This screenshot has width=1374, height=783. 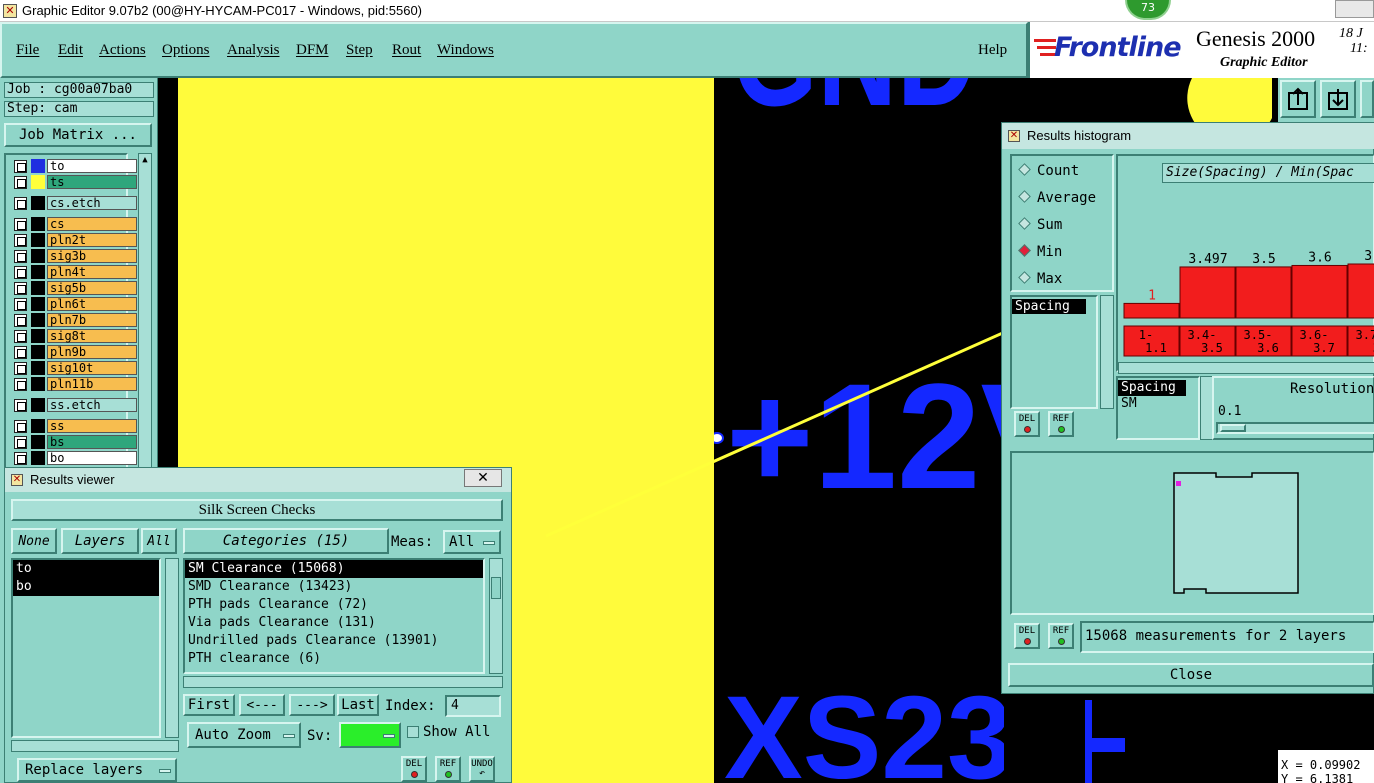 I want to click on layer-row-sig8t: sig8t, so click(x=75, y=336).